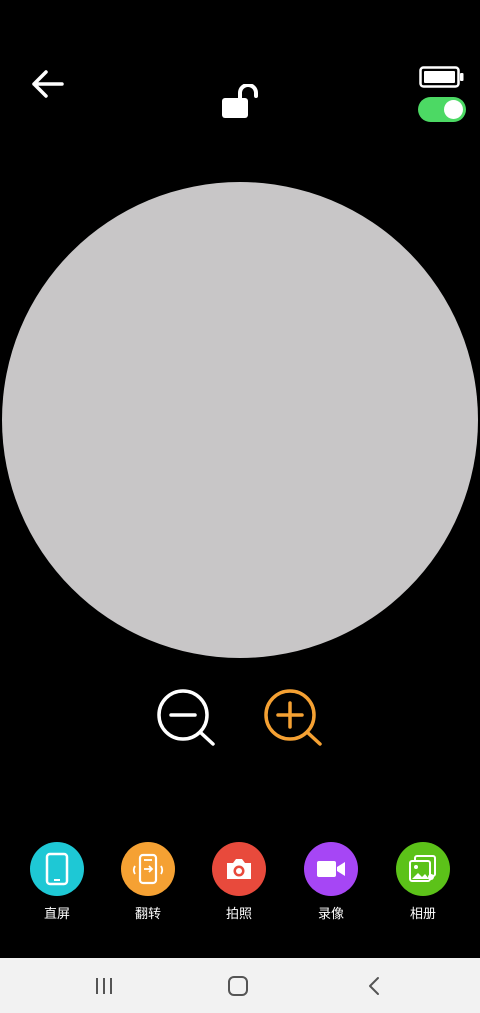 The width and height of the screenshot is (480, 1013). I want to click on battery-indicator, so click(442, 77).